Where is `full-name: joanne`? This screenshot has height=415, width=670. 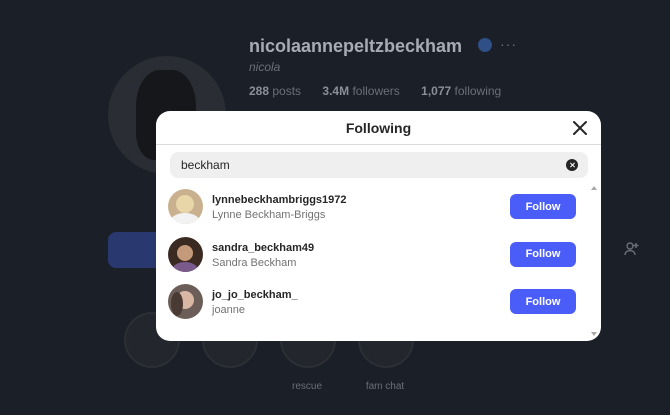
full-name: joanne is located at coordinates (229, 310).